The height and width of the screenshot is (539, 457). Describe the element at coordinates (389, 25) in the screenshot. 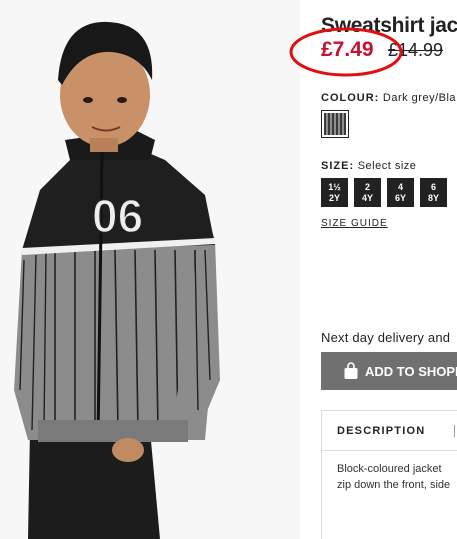

I see `product-title: Sweatshirt jac` at that location.